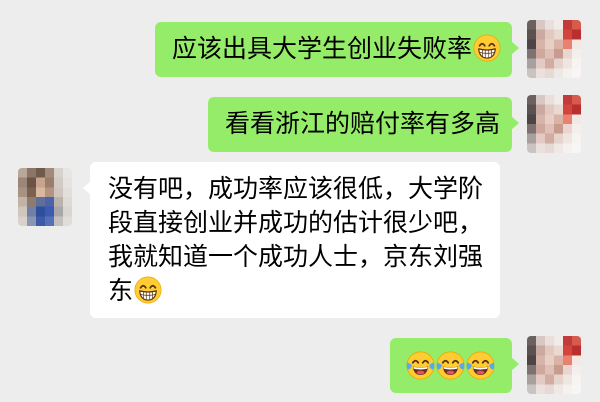 The height and width of the screenshot is (402, 600). What do you see at coordinates (304, 291) in the screenshot?
I see `message-text-line-last: 东` at bounding box center [304, 291].